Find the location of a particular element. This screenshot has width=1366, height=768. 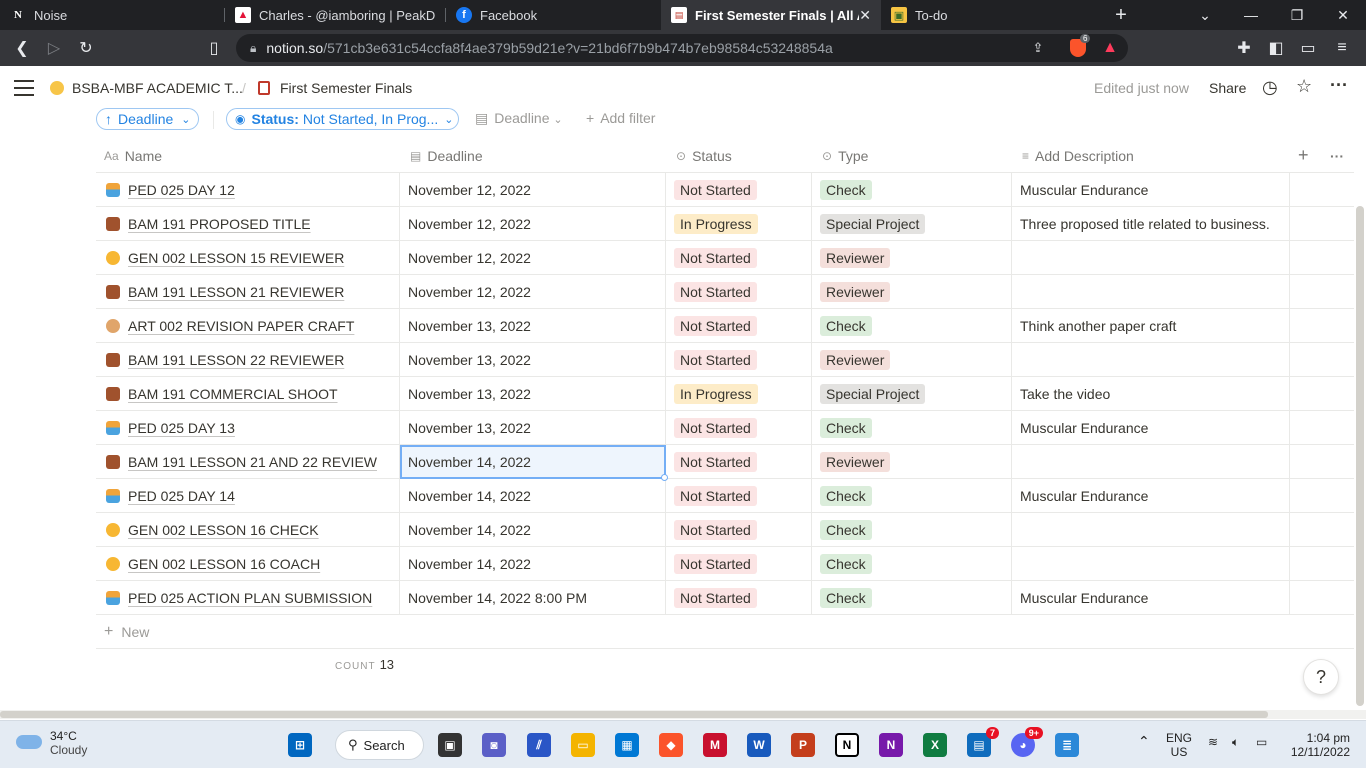

type-cell: Special Project is located at coordinates (912, 224).